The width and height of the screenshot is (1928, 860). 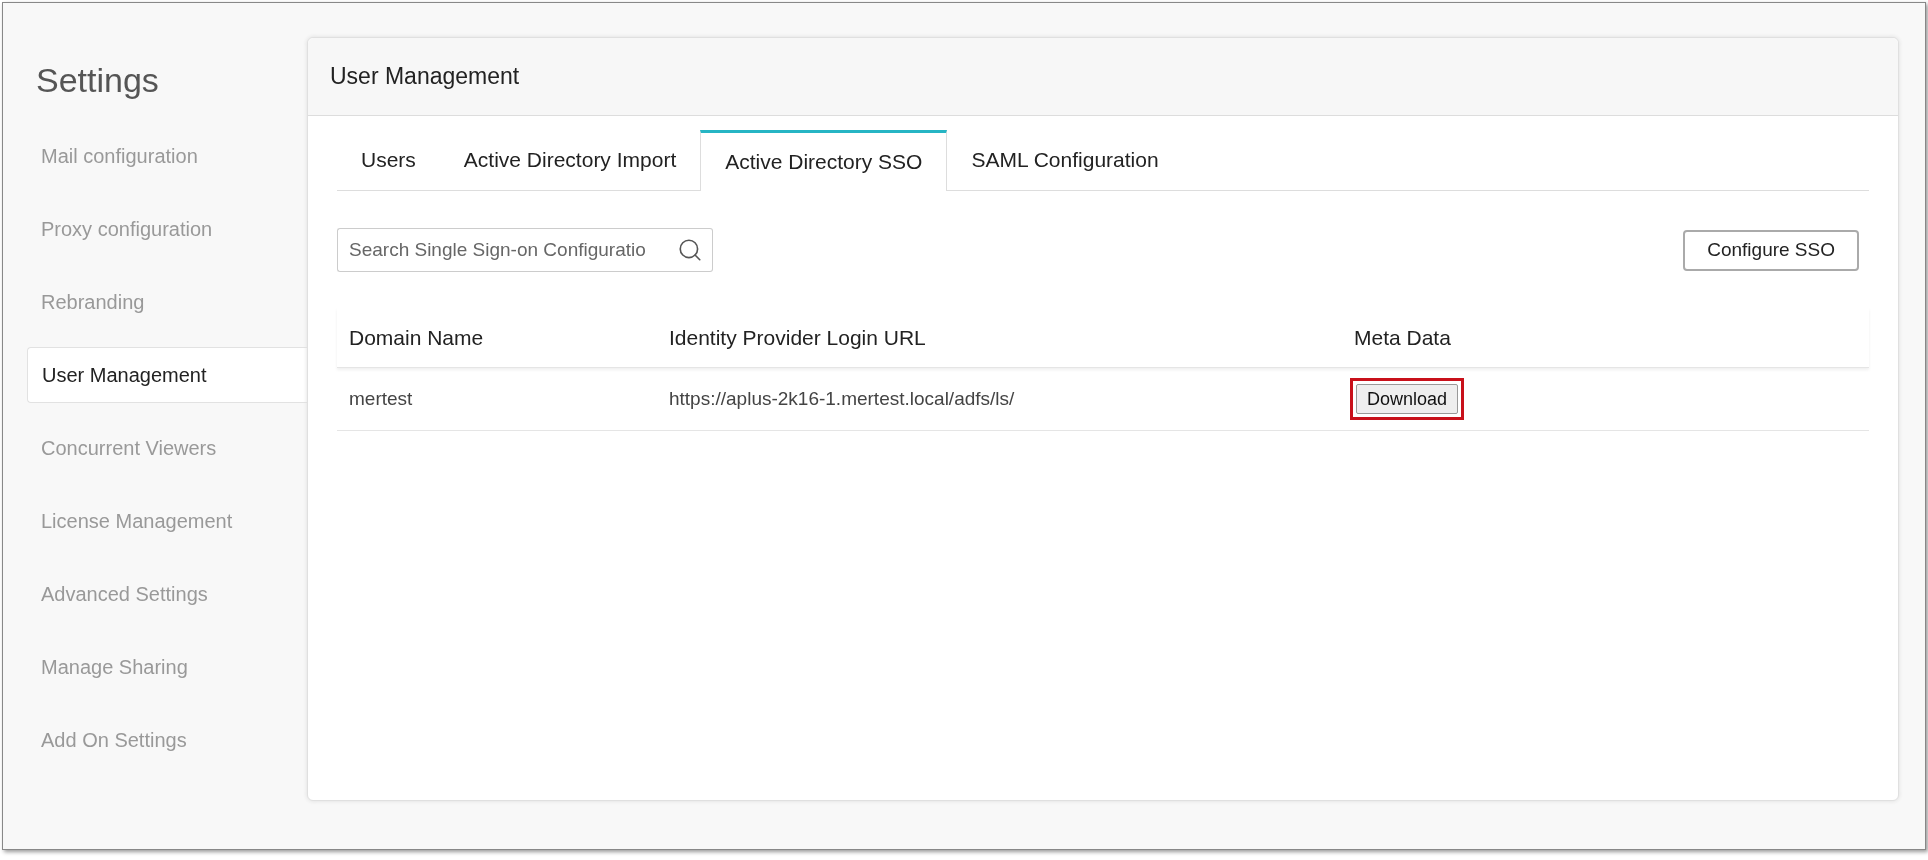 What do you see at coordinates (167, 375) in the screenshot?
I see `sidebar-item: User Management` at bounding box center [167, 375].